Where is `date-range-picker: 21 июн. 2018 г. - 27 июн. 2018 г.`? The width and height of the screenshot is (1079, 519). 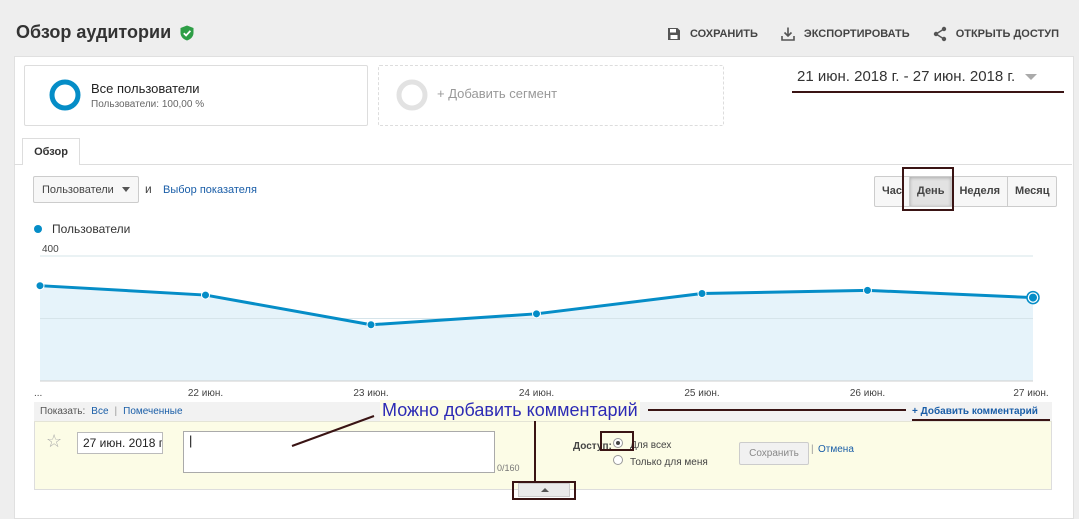
date-range-picker: 21 июн. 2018 г. - 27 июн. 2018 г. is located at coordinates (917, 76).